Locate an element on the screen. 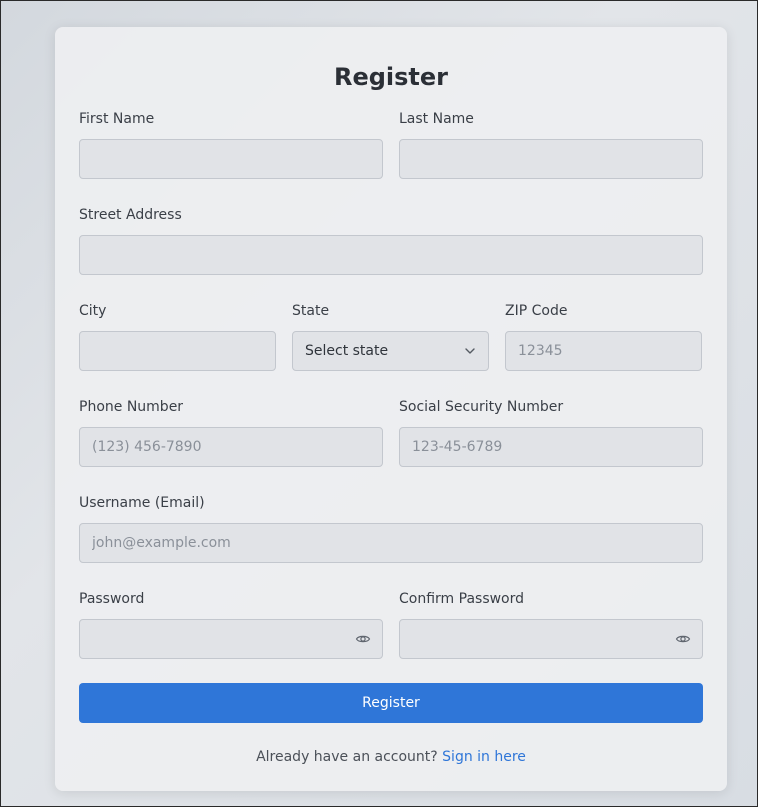 The width and height of the screenshot is (758, 807). ssn-label: Social Security Number is located at coordinates (481, 407).